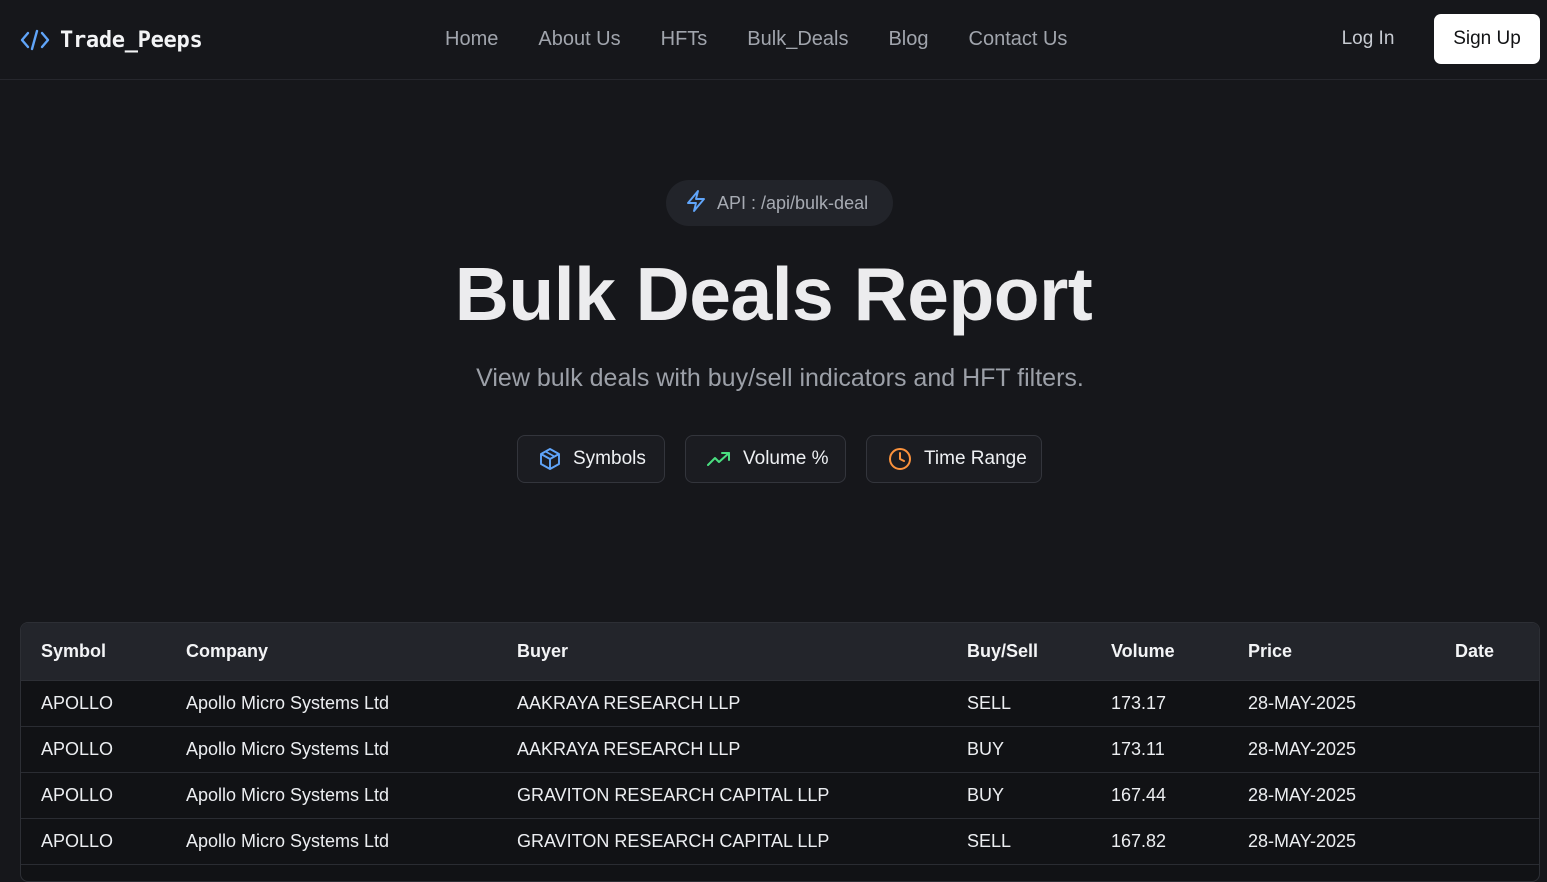 The width and height of the screenshot is (1547, 882). What do you see at coordinates (1368, 39) in the screenshot?
I see `login-button: Log In` at bounding box center [1368, 39].